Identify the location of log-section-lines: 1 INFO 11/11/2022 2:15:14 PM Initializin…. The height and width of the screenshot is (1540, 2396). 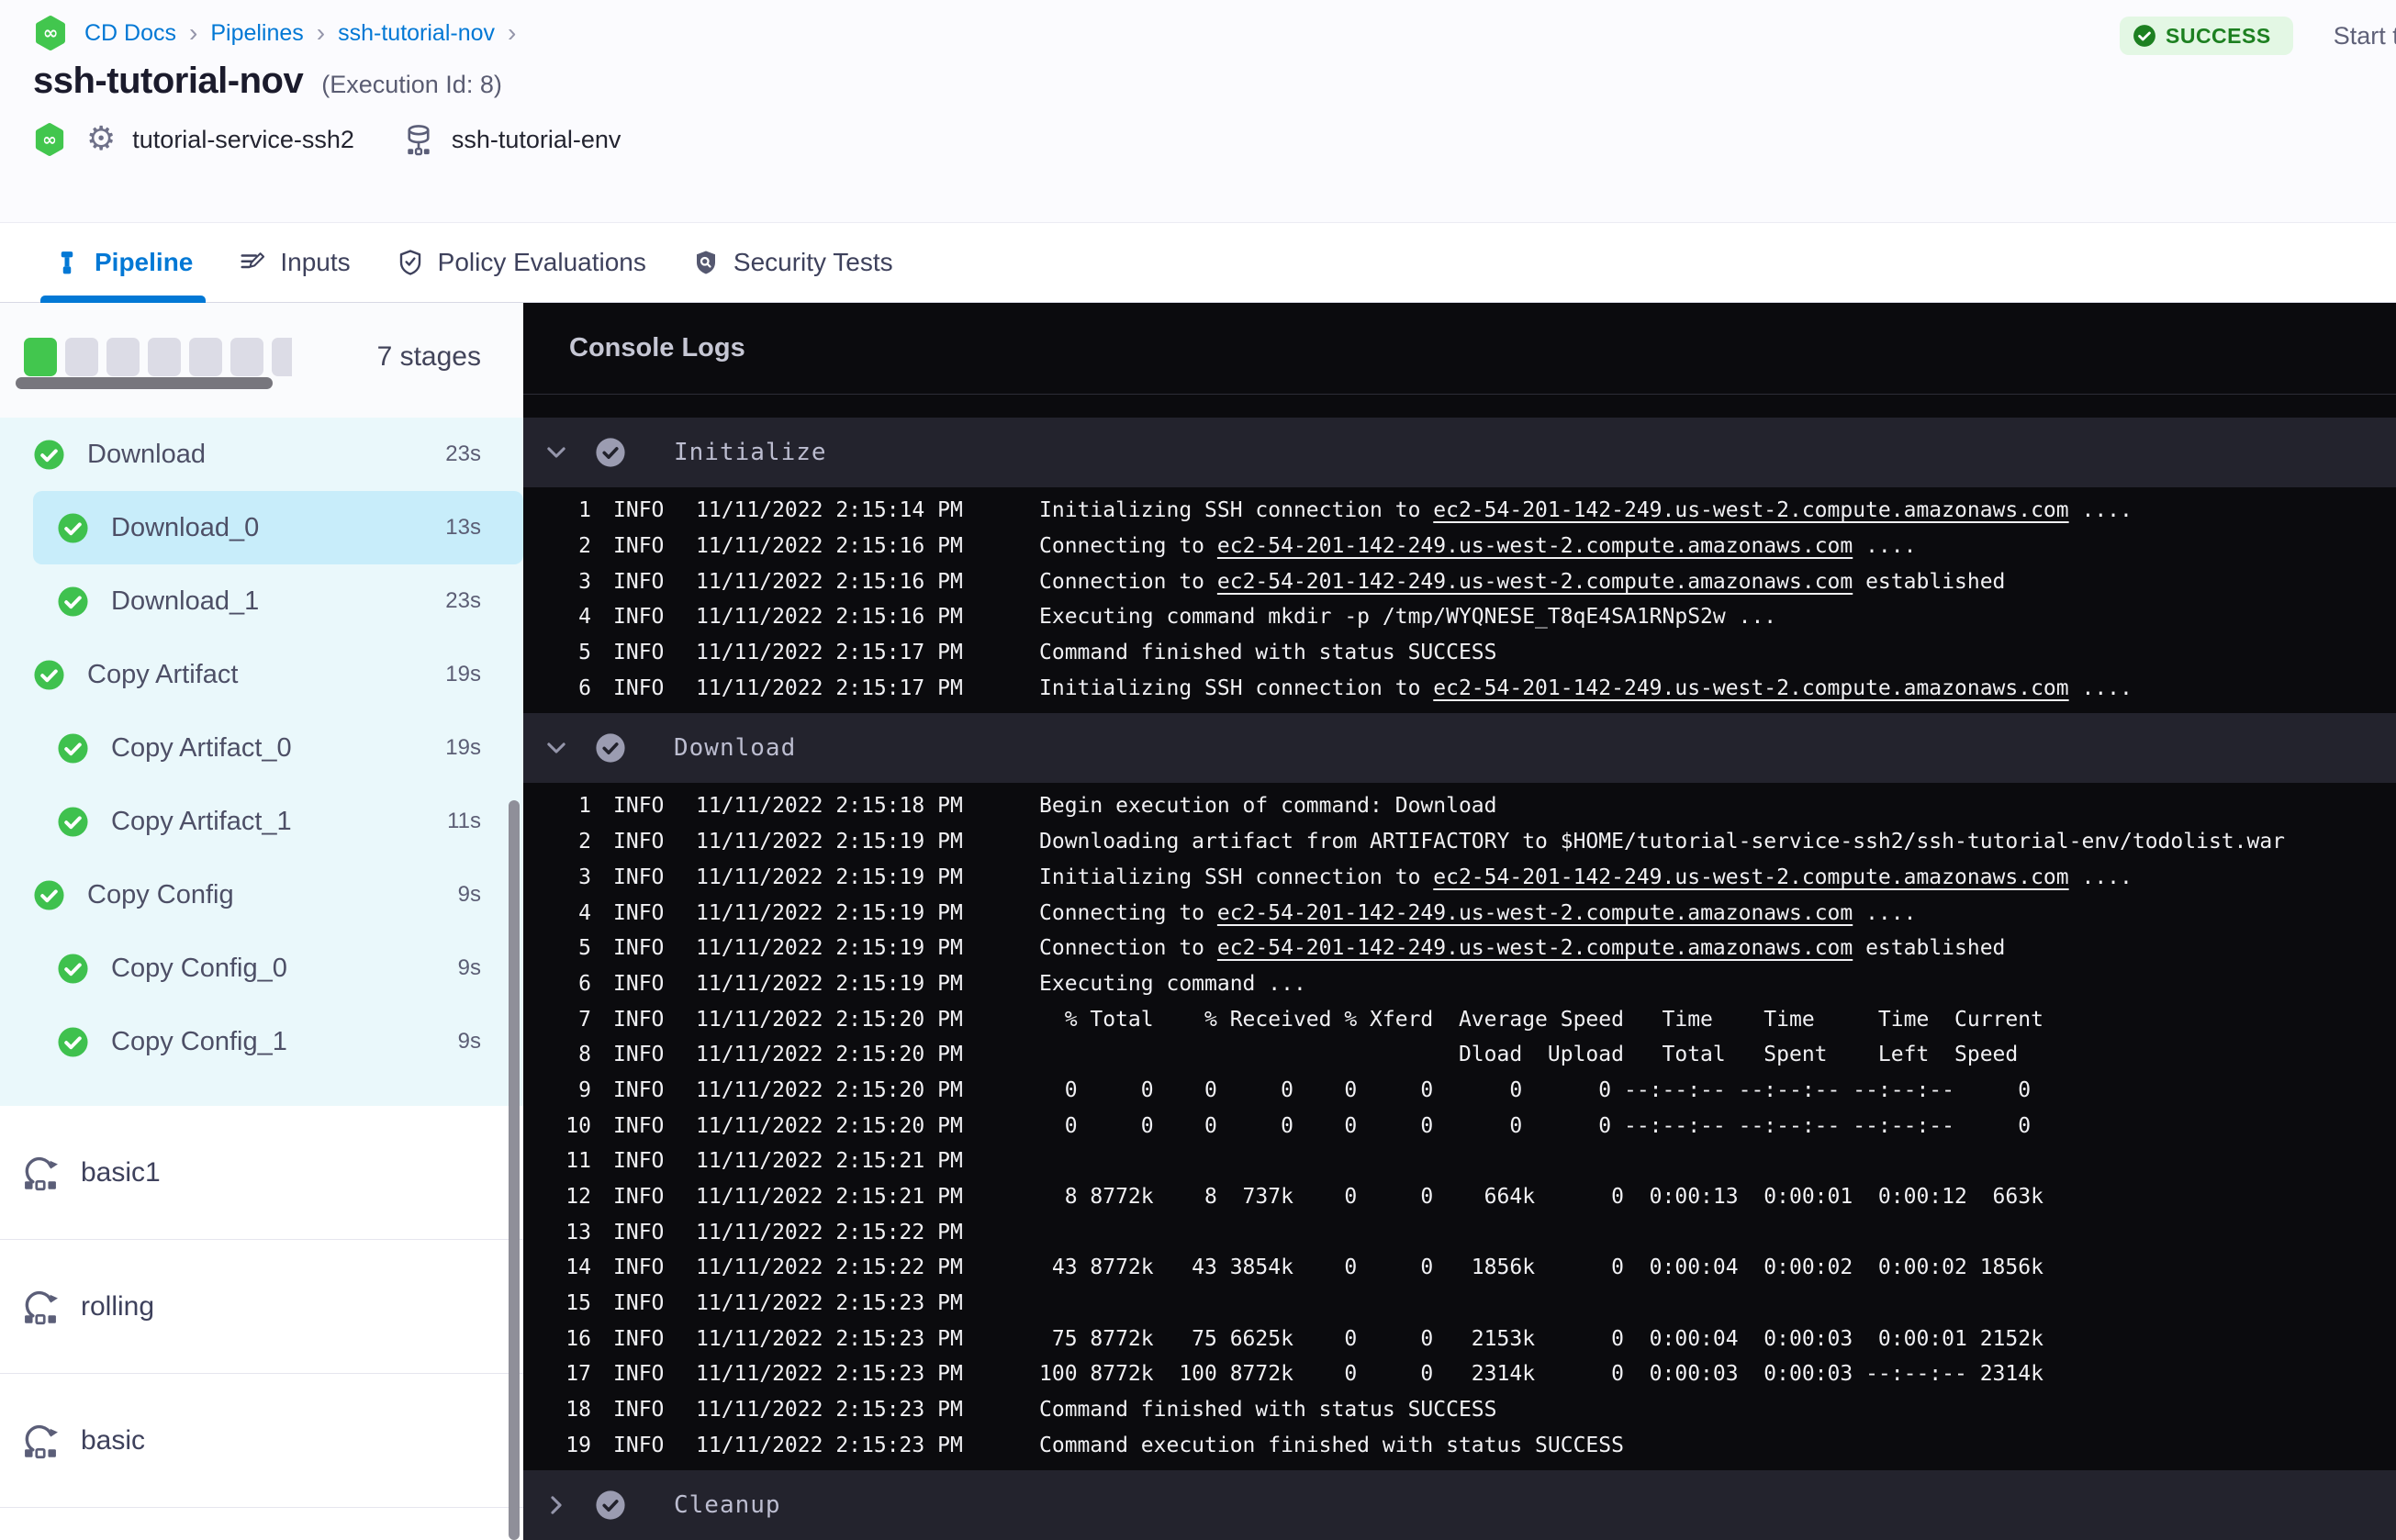
(1460, 600).